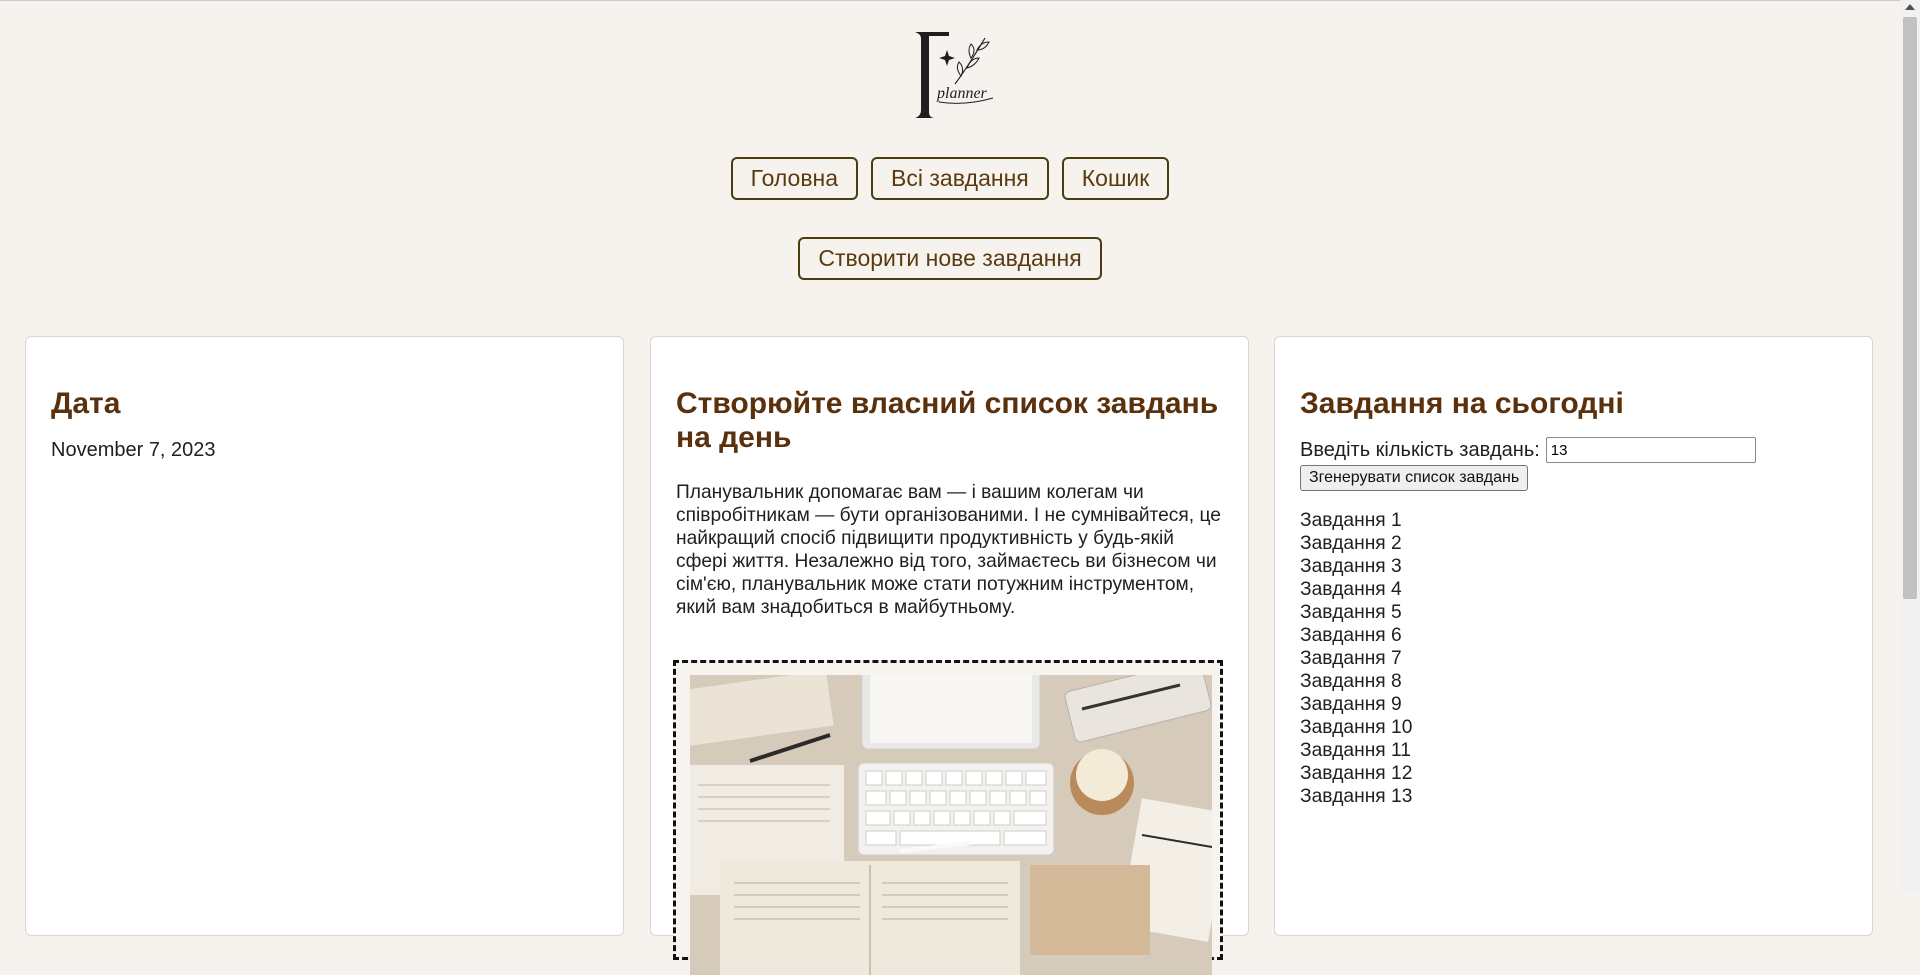 The height and width of the screenshot is (975, 1920). What do you see at coordinates (1351, 704) in the screenshot?
I see `task-list-item: Завдання 9` at bounding box center [1351, 704].